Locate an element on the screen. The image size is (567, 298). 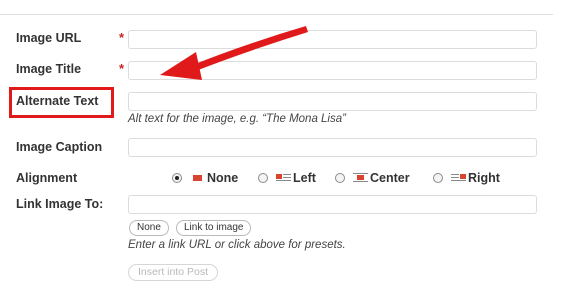
alignment-label: Alignment is located at coordinates (47, 178).